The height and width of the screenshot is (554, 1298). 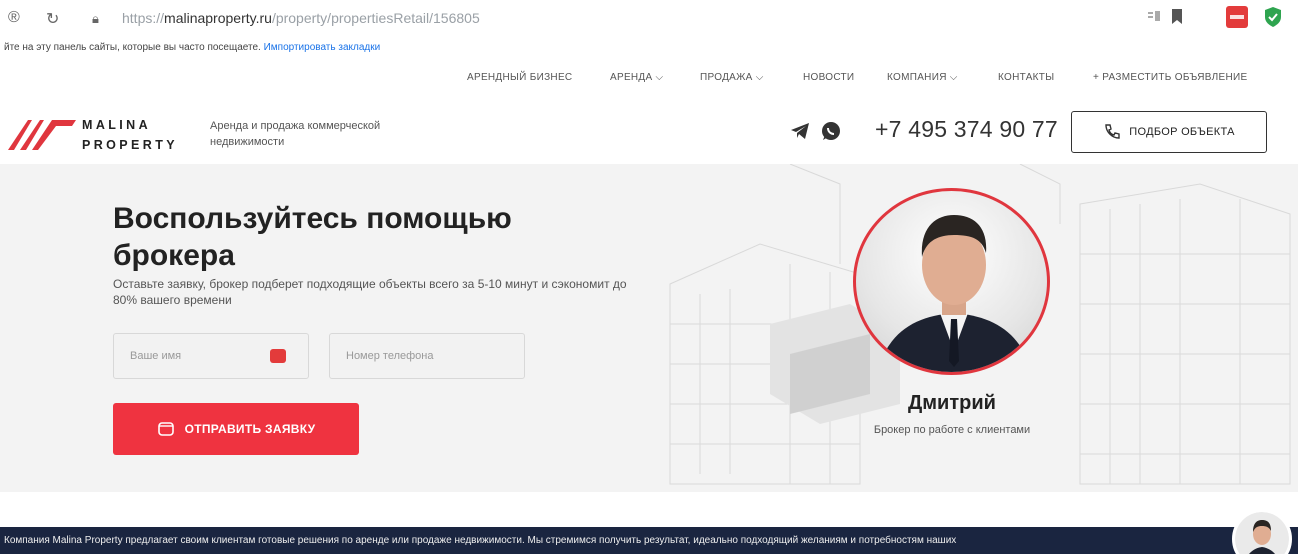 I want to click on brand-name-line2: PROPERTY, so click(x=130, y=145).